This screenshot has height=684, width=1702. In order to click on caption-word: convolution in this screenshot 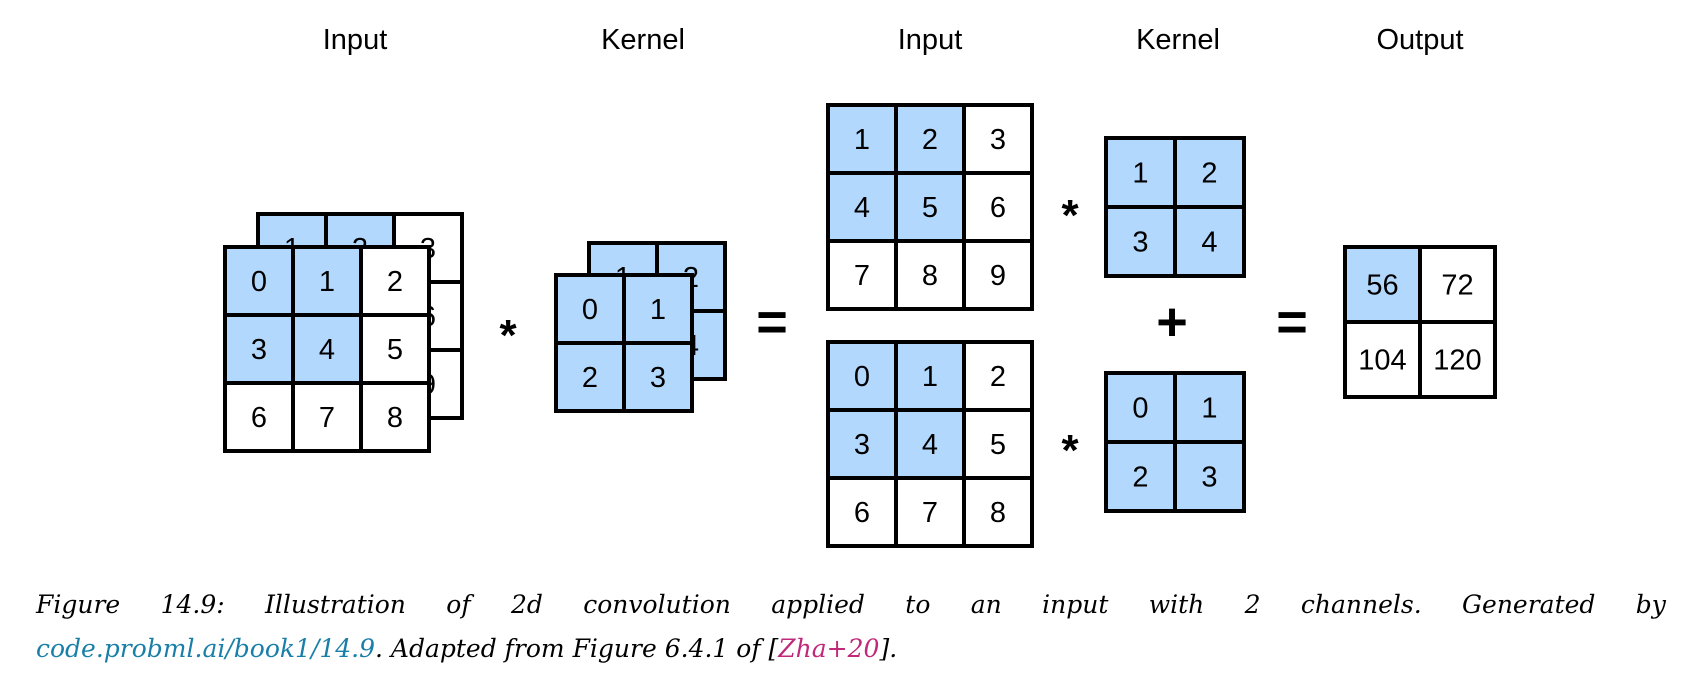, I will do `click(657, 604)`.